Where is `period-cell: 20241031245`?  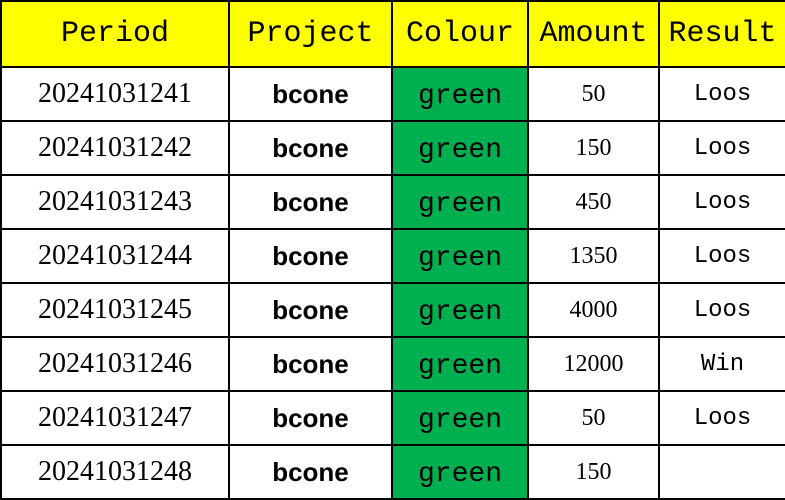
period-cell: 20241031245 is located at coordinates (115, 310).